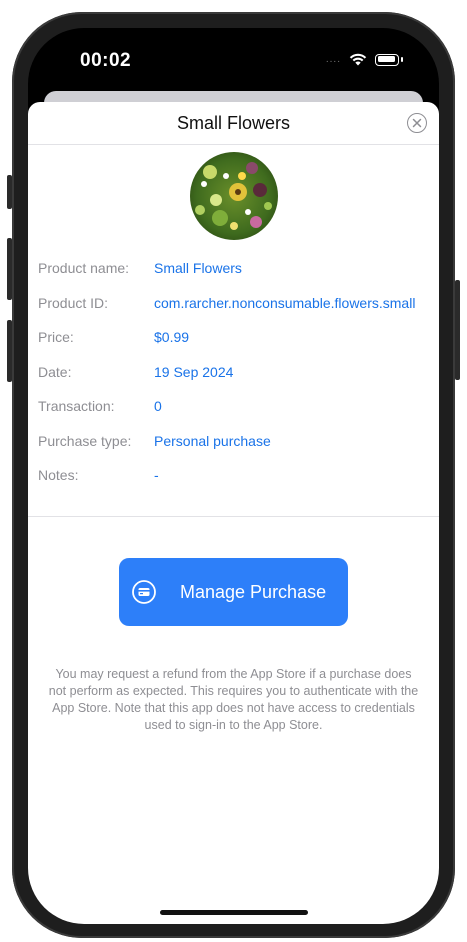 This screenshot has height=942, width=467. I want to click on detail-label: Date:, so click(55, 371).